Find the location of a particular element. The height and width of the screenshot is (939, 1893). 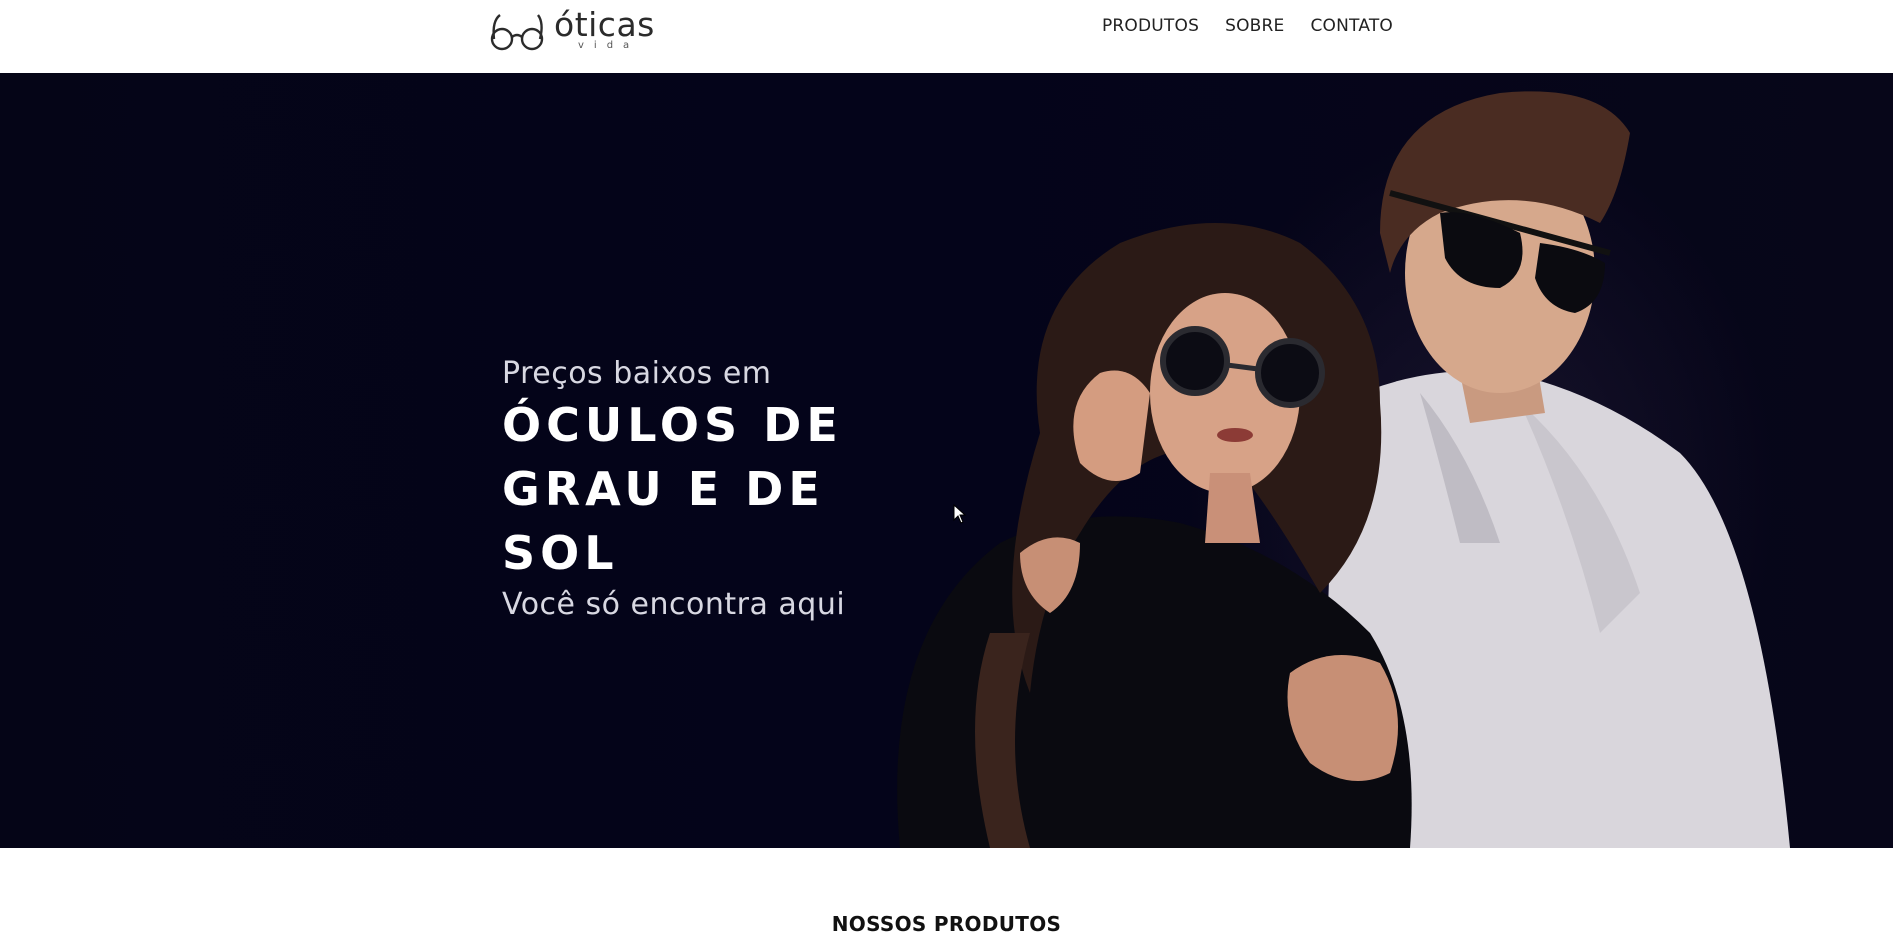

main-nav: PRODUTOS SOBRE CONTATO is located at coordinates (1247, 26).